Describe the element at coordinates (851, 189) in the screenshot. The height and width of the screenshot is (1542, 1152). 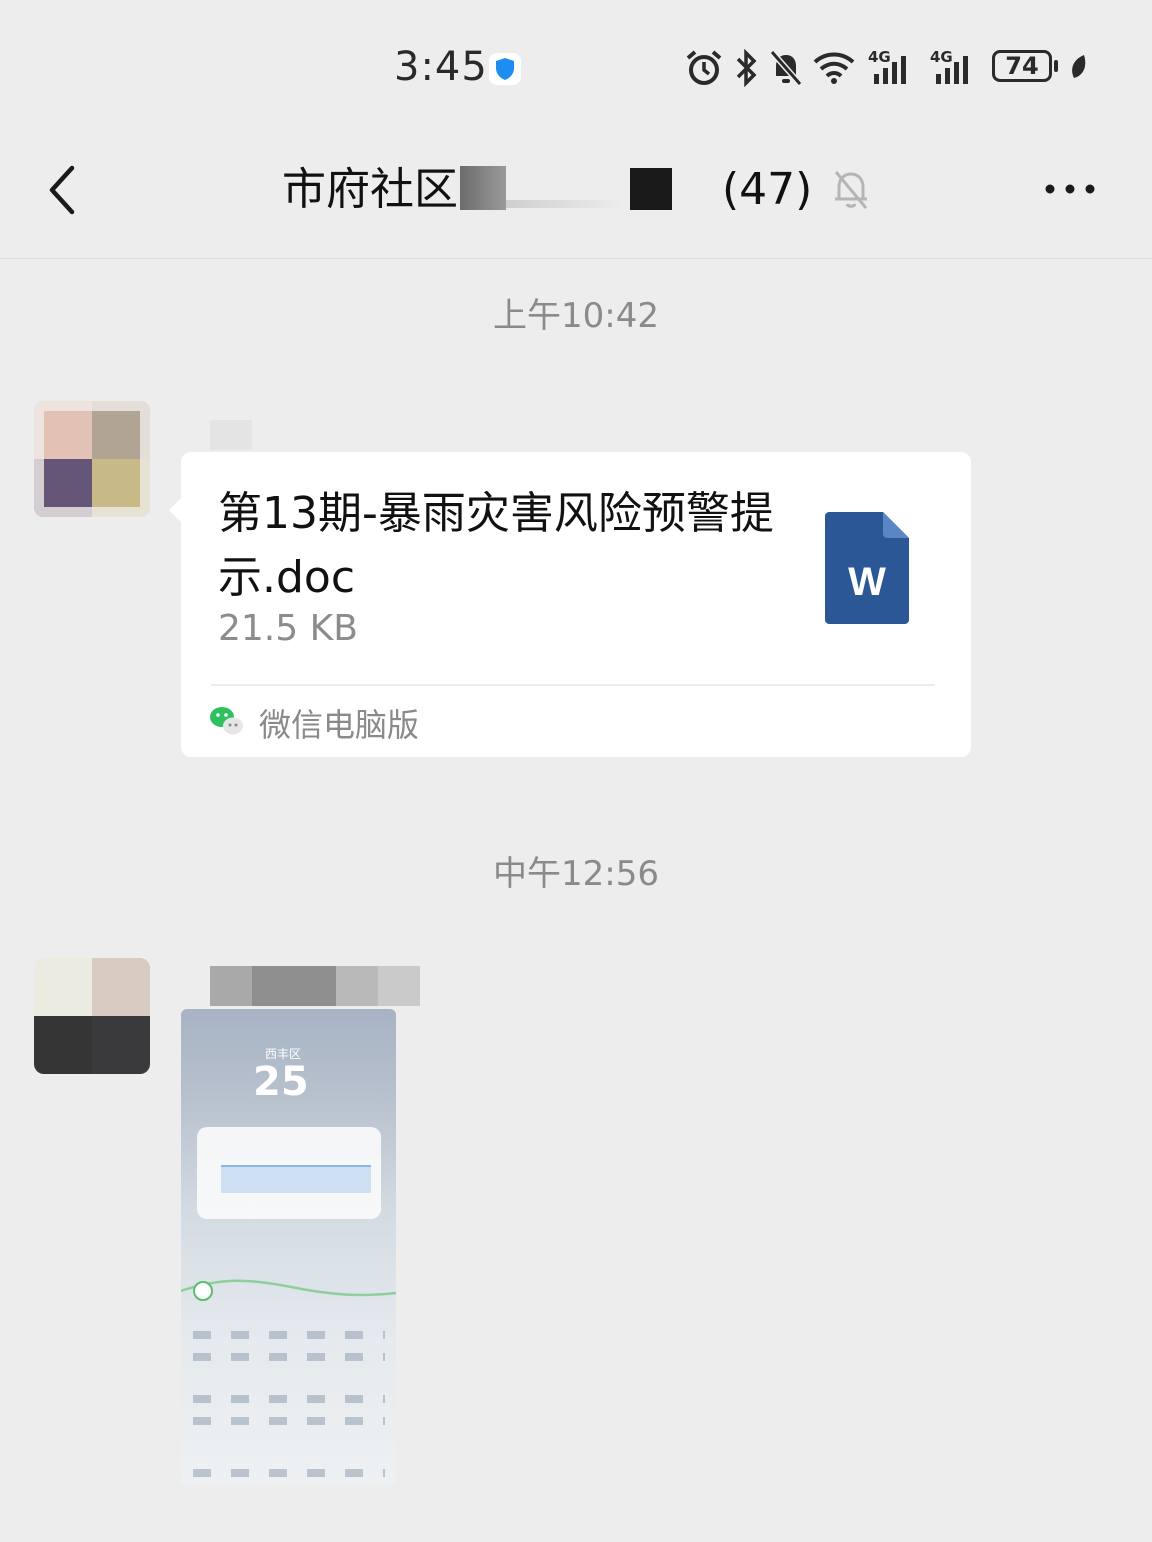
I see `muted-bell-icon` at that location.